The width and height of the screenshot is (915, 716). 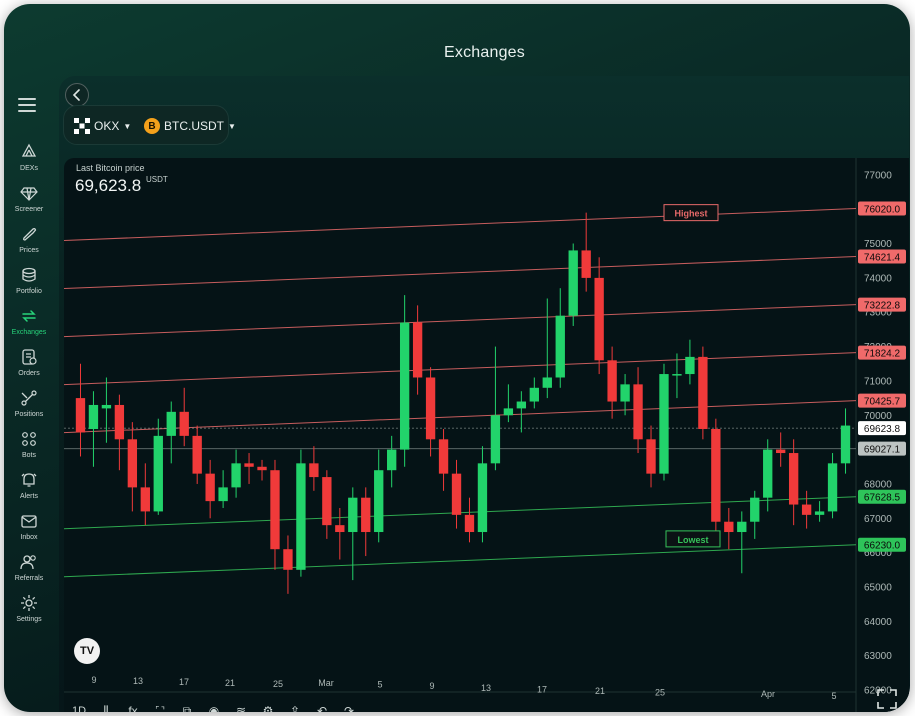 I want to click on users-icon, so click(x=28, y=562).